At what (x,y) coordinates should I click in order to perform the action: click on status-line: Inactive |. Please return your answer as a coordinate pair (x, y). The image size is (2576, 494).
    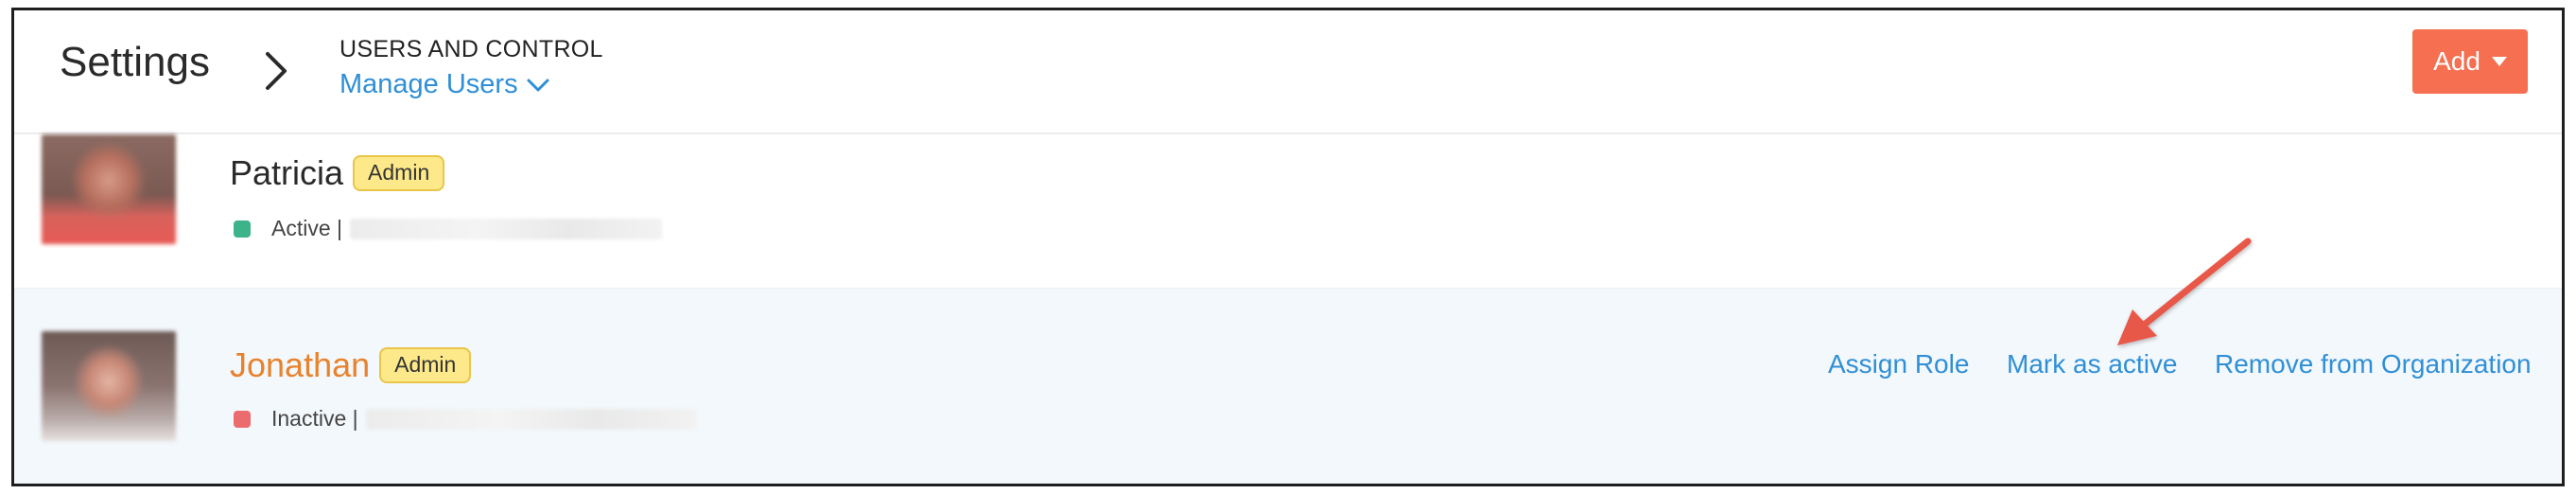
    Looking at the image, I should click on (465, 419).